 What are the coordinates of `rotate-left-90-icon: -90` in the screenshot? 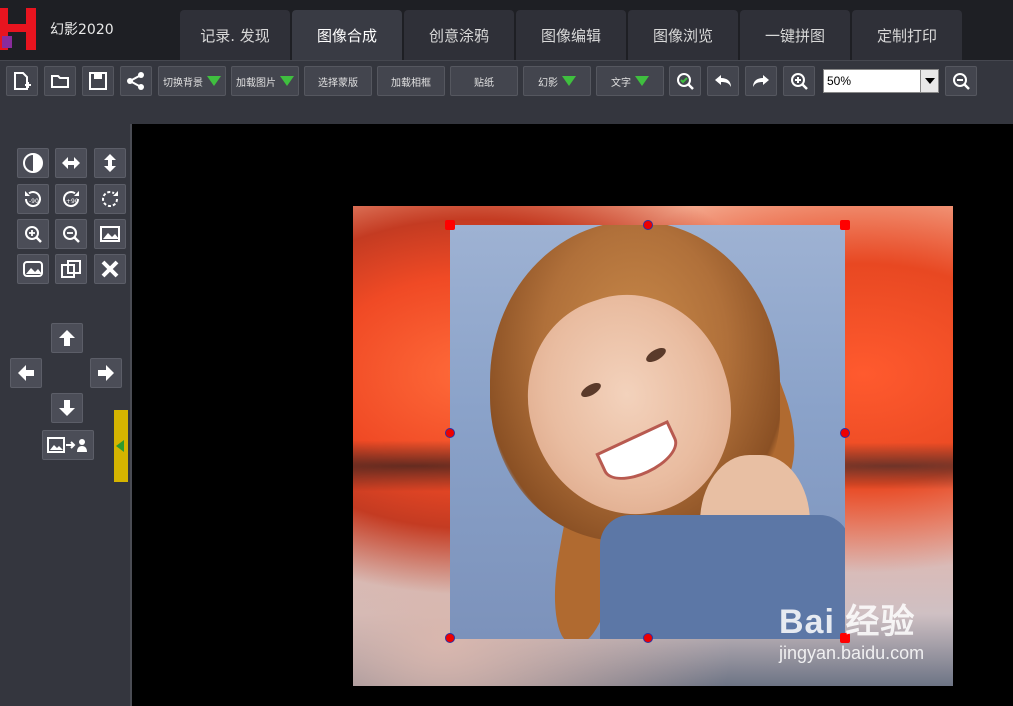 It's located at (32, 199).